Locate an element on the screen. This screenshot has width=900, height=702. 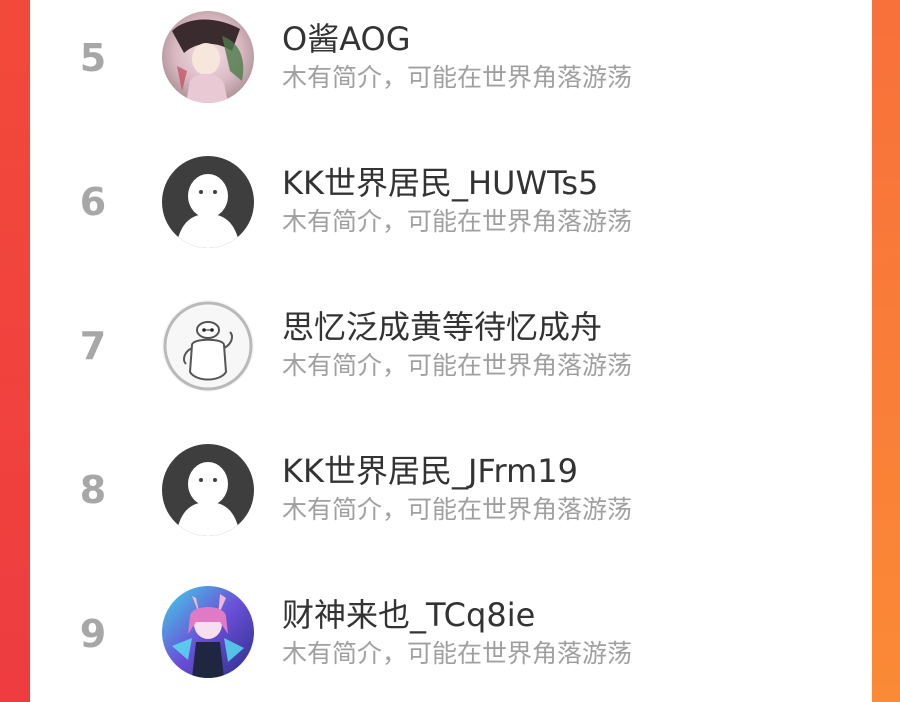
rank-number: 7 is located at coordinates (93, 346).